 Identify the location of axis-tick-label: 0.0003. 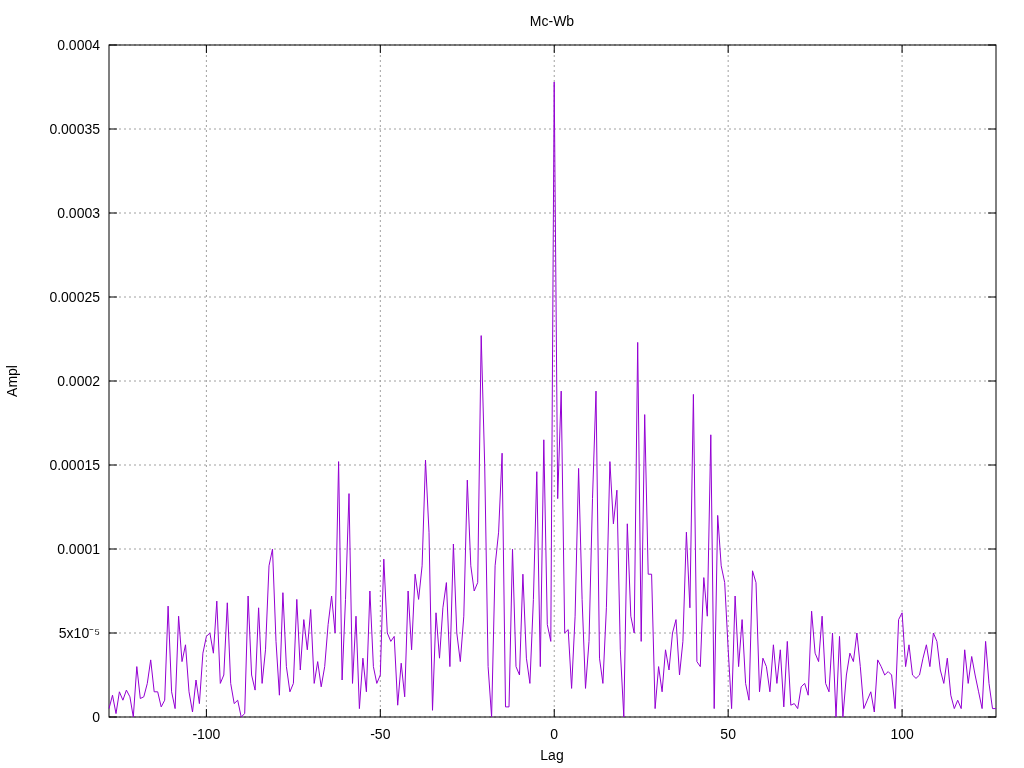
(78, 213).